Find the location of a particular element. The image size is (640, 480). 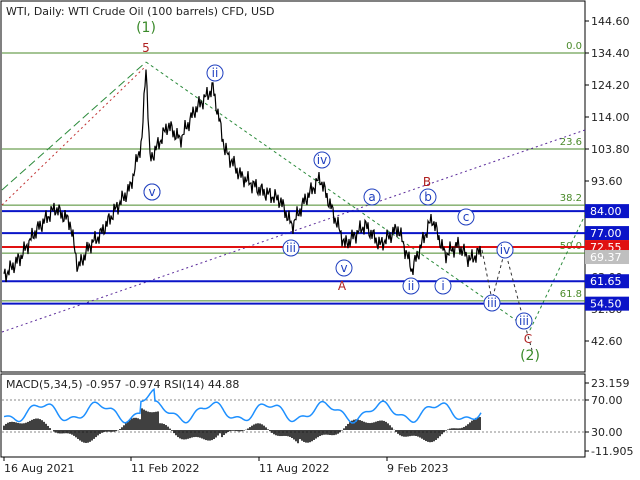

wave-label: i is located at coordinates (442, 286).